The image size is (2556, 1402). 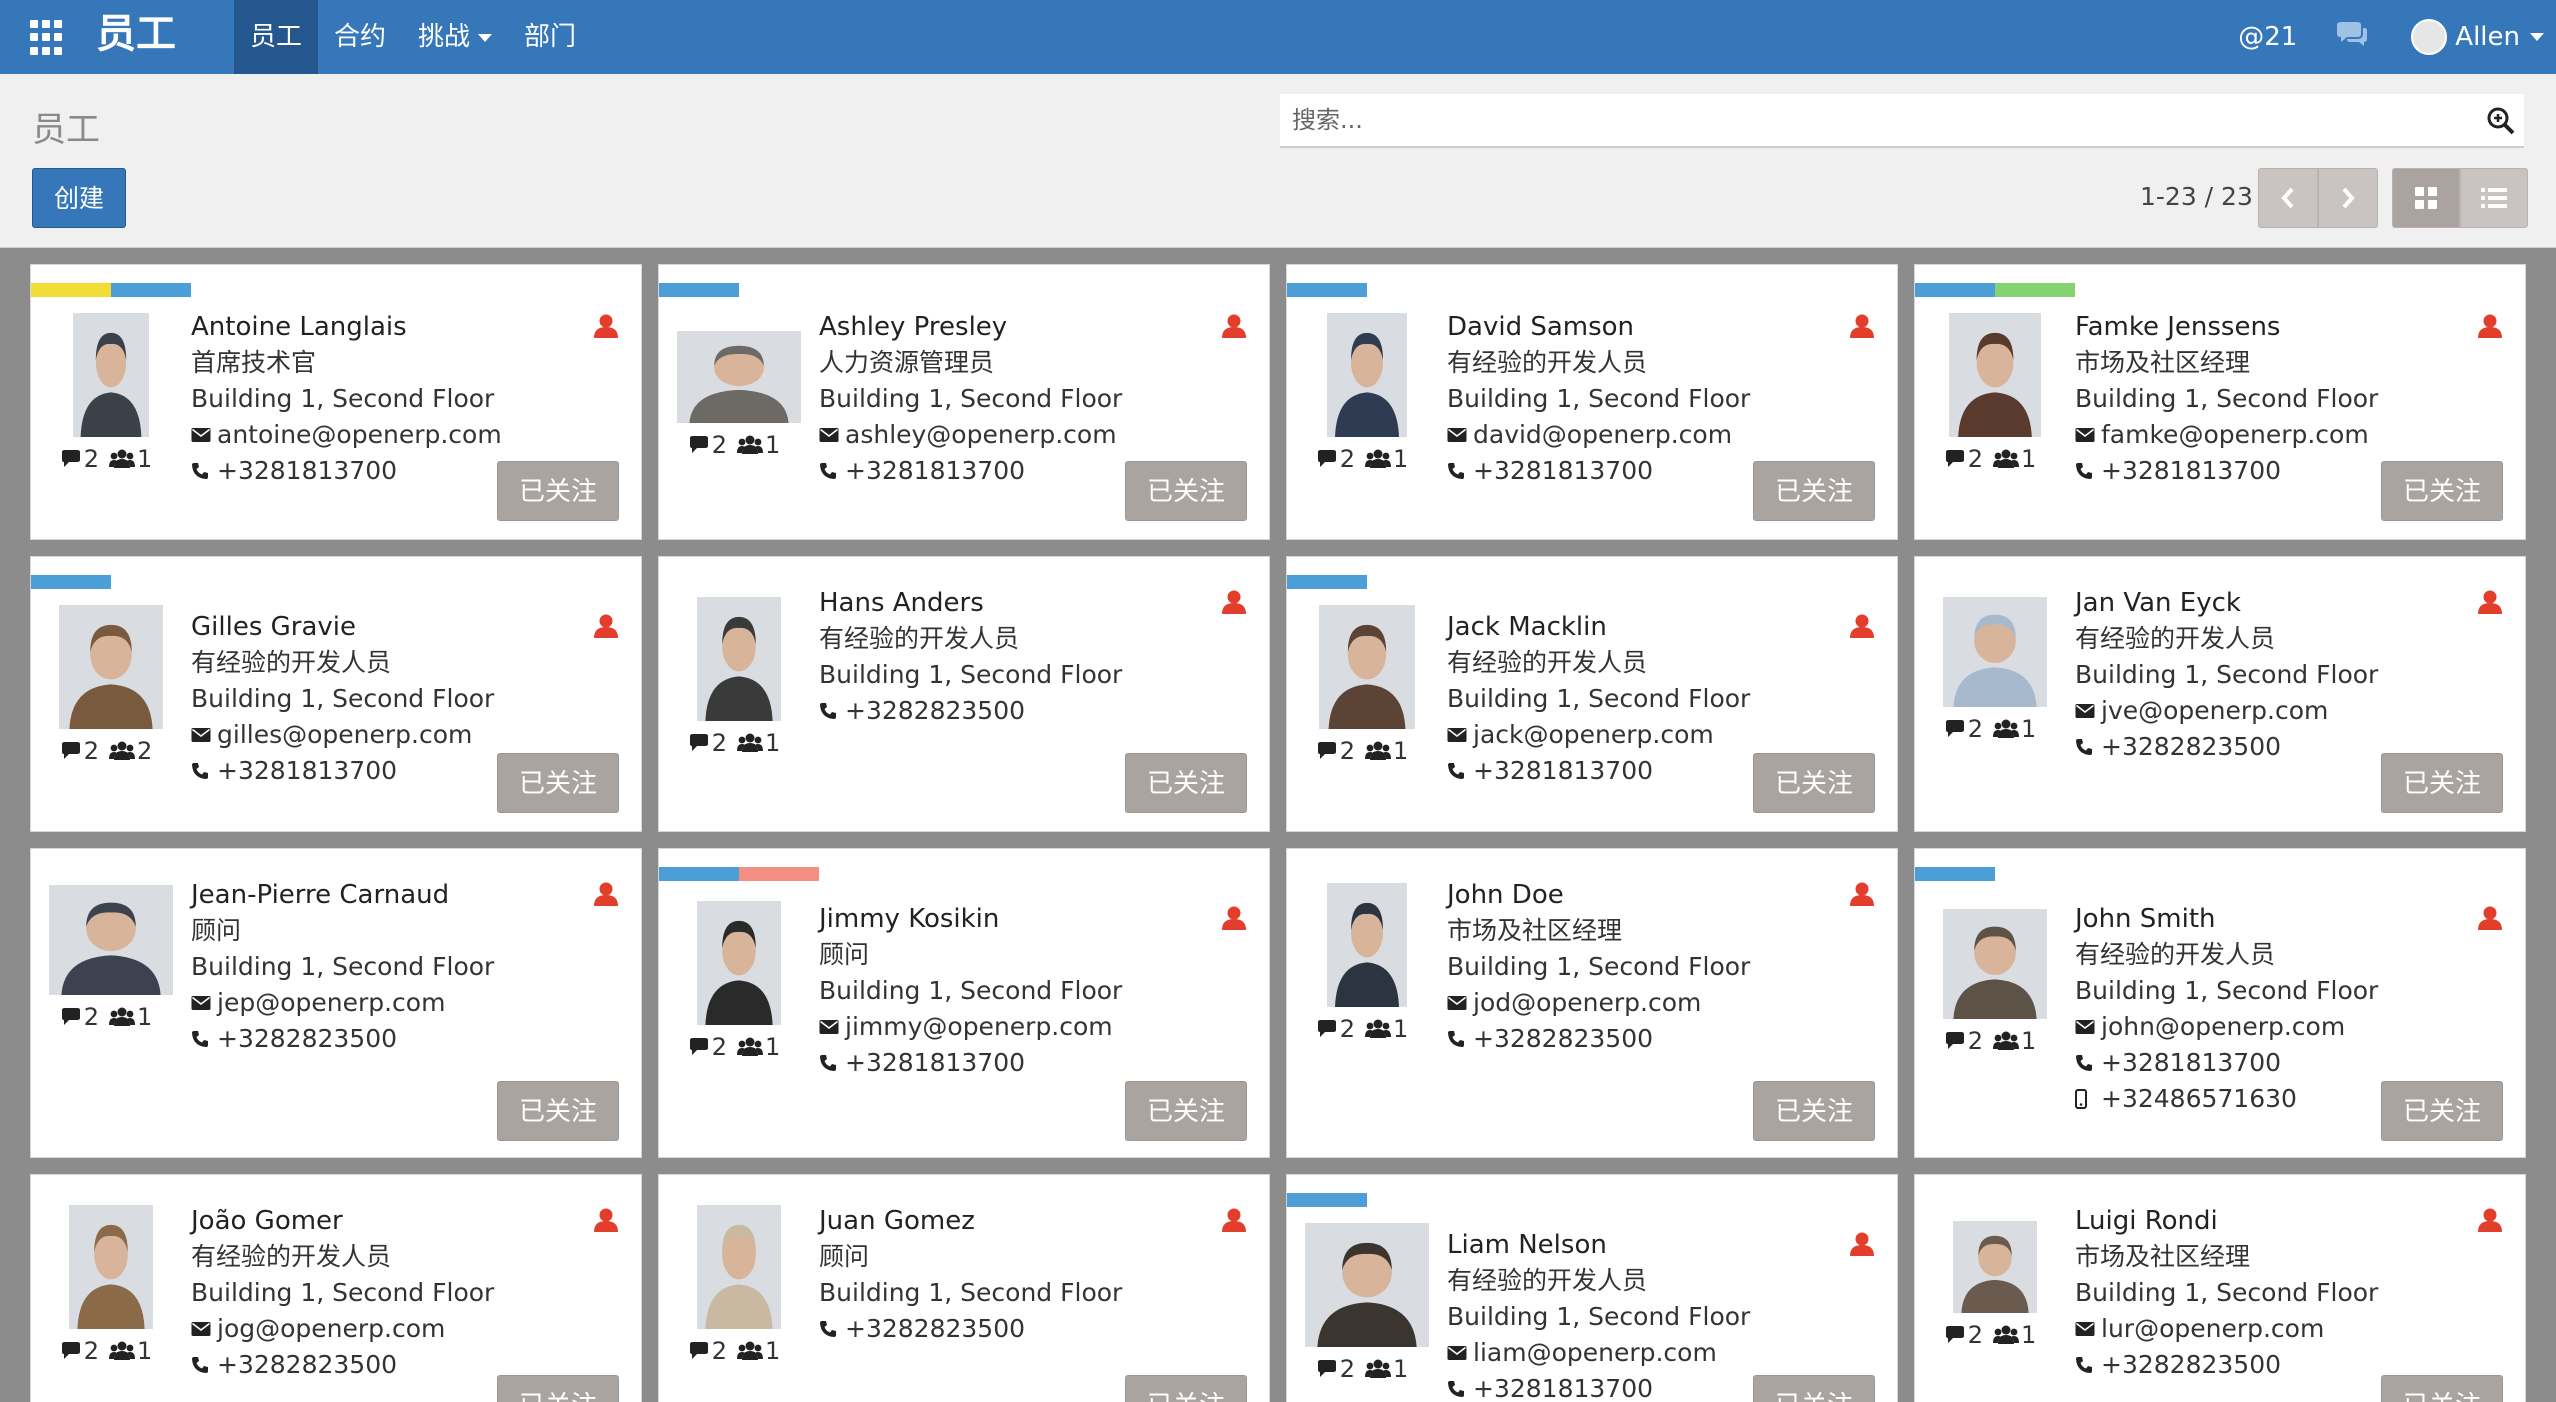 I want to click on work-email: jack@openerp.com, so click(x=1667, y=735).